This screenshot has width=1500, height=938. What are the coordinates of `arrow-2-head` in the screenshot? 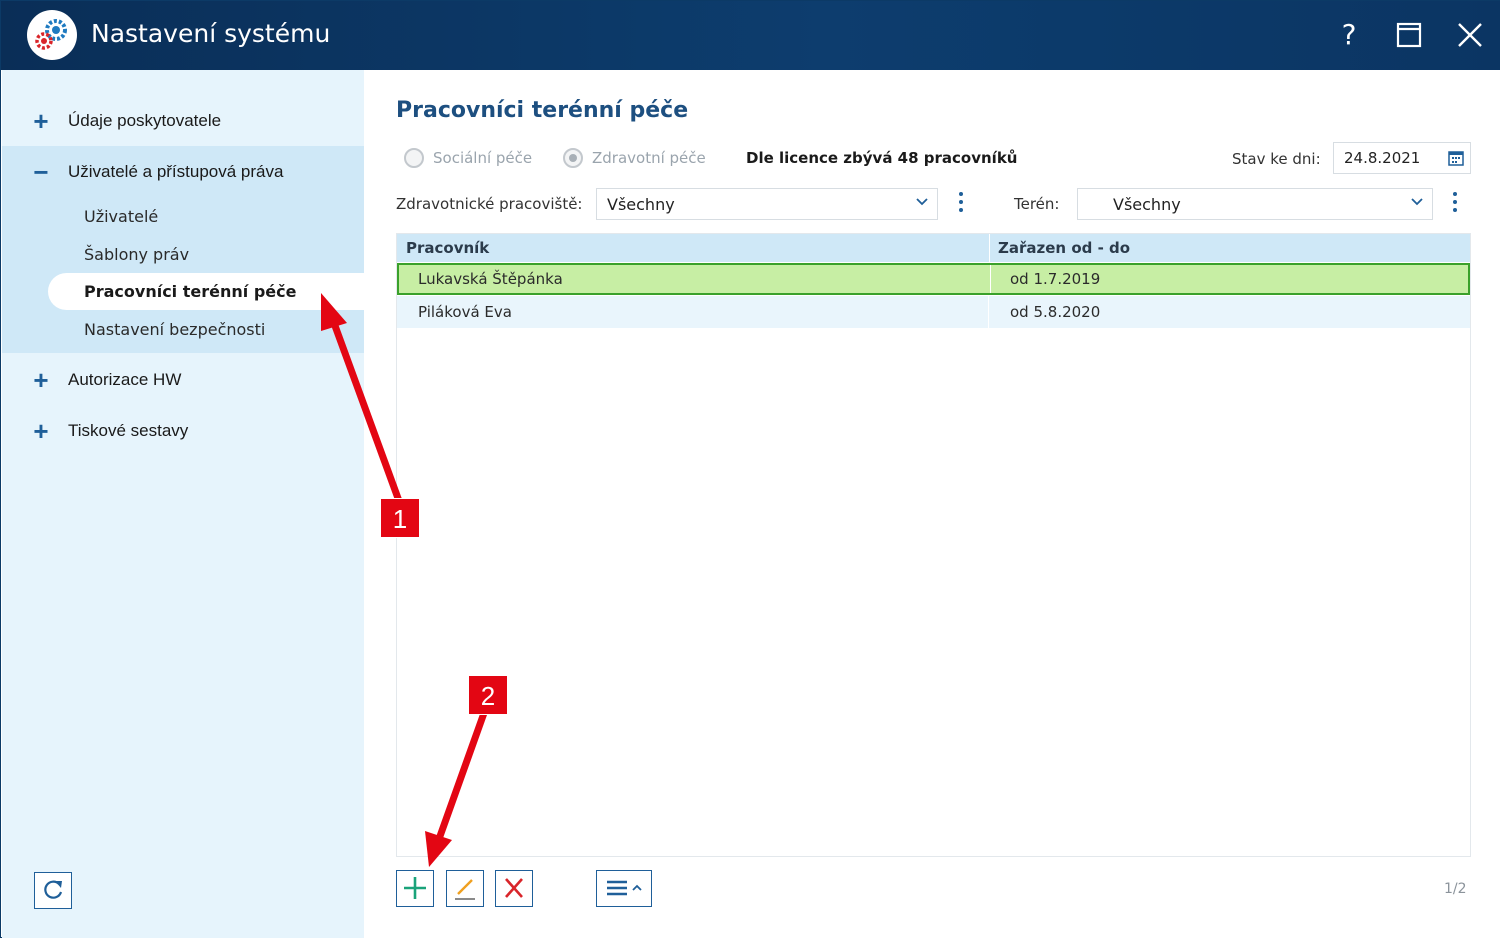 It's located at (438, 849).